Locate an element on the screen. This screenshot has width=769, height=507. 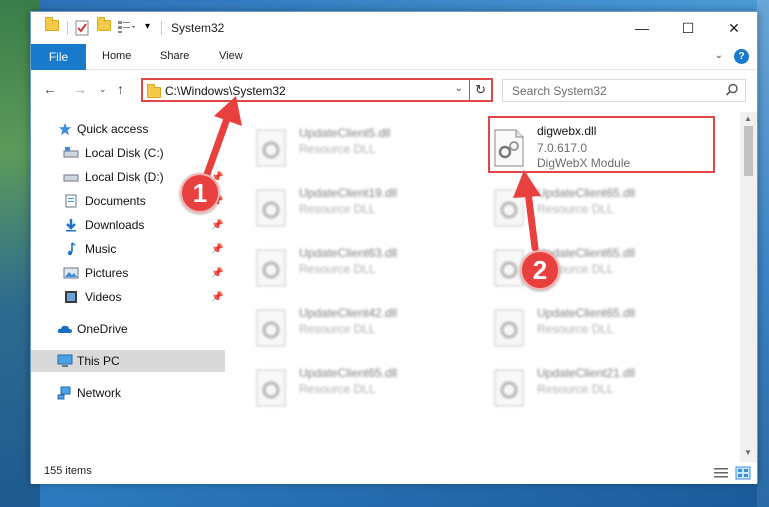
properties-icon is located at coordinates (82, 28).